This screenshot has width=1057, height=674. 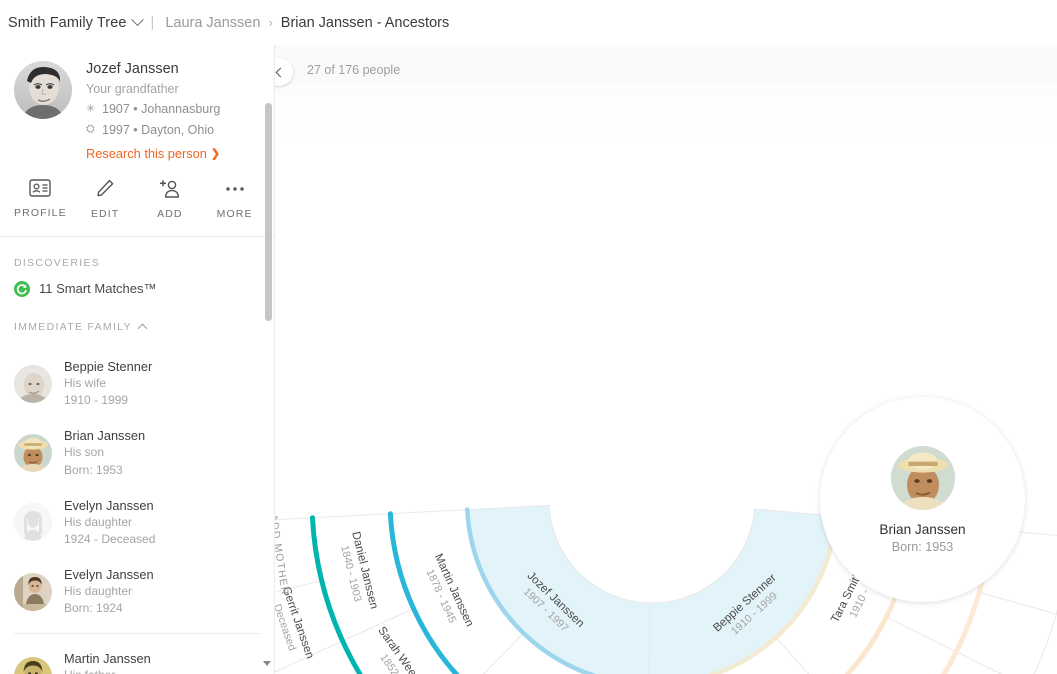 What do you see at coordinates (280, 72) in the screenshot?
I see `chevron-left-icon` at bounding box center [280, 72].